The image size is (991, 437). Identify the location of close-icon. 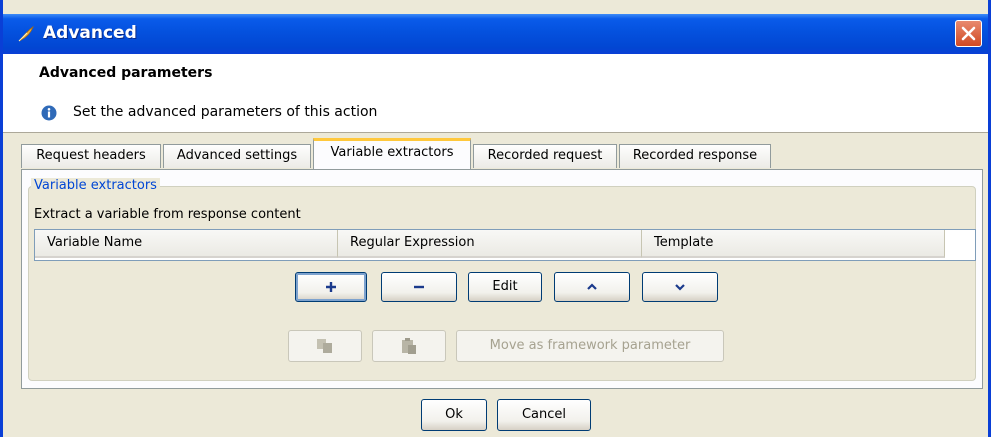
(968, 33).